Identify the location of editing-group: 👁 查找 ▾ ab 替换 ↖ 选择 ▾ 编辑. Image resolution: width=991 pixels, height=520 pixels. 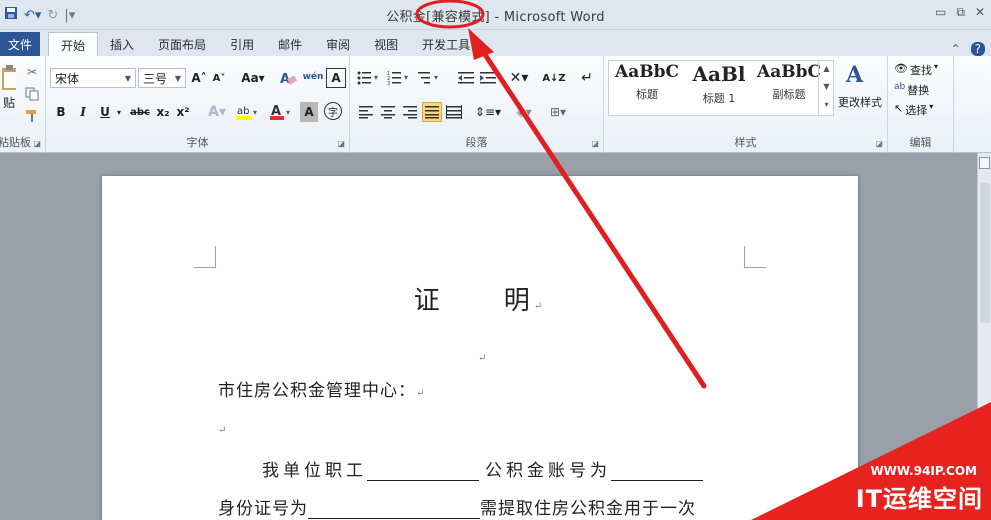
(921, 104).